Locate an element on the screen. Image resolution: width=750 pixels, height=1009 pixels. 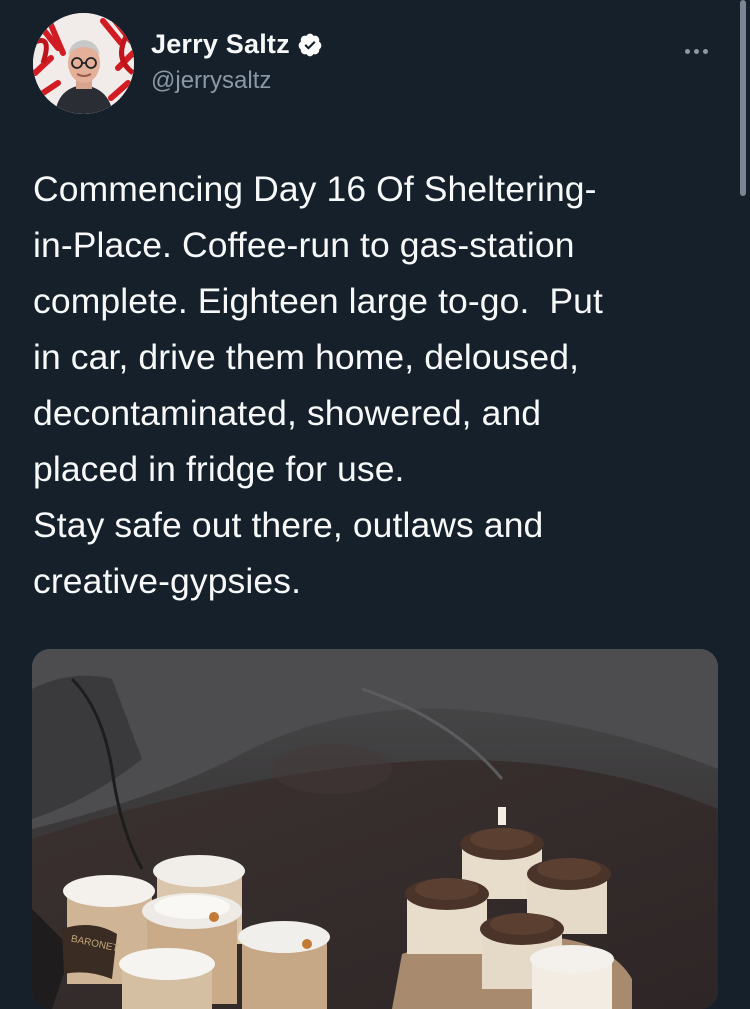
tweet-header: Jerry Saltz @jerrysaltz is located at coordinates (378, 63).